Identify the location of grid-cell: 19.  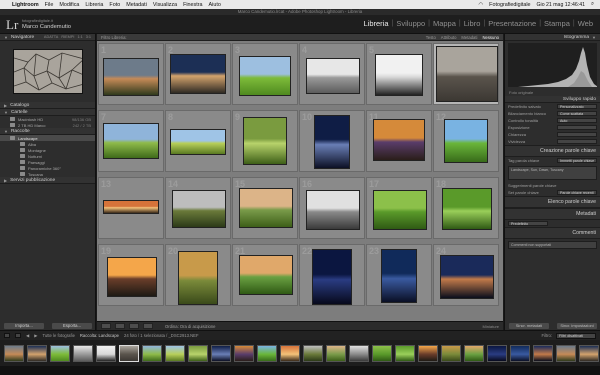
(131, 275).